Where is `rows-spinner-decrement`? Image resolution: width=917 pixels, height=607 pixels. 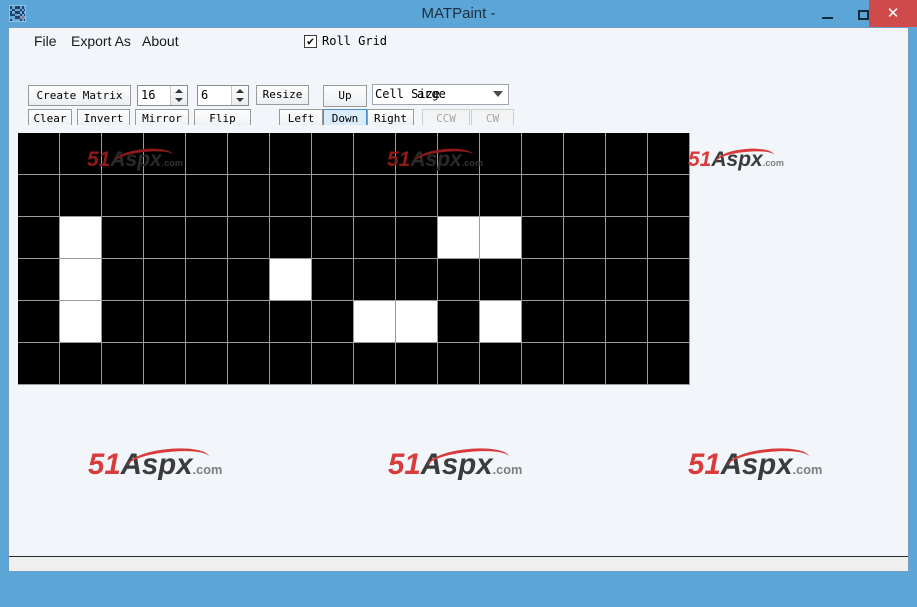 rows-spinner-decrement is located at coordinates (240, 101).